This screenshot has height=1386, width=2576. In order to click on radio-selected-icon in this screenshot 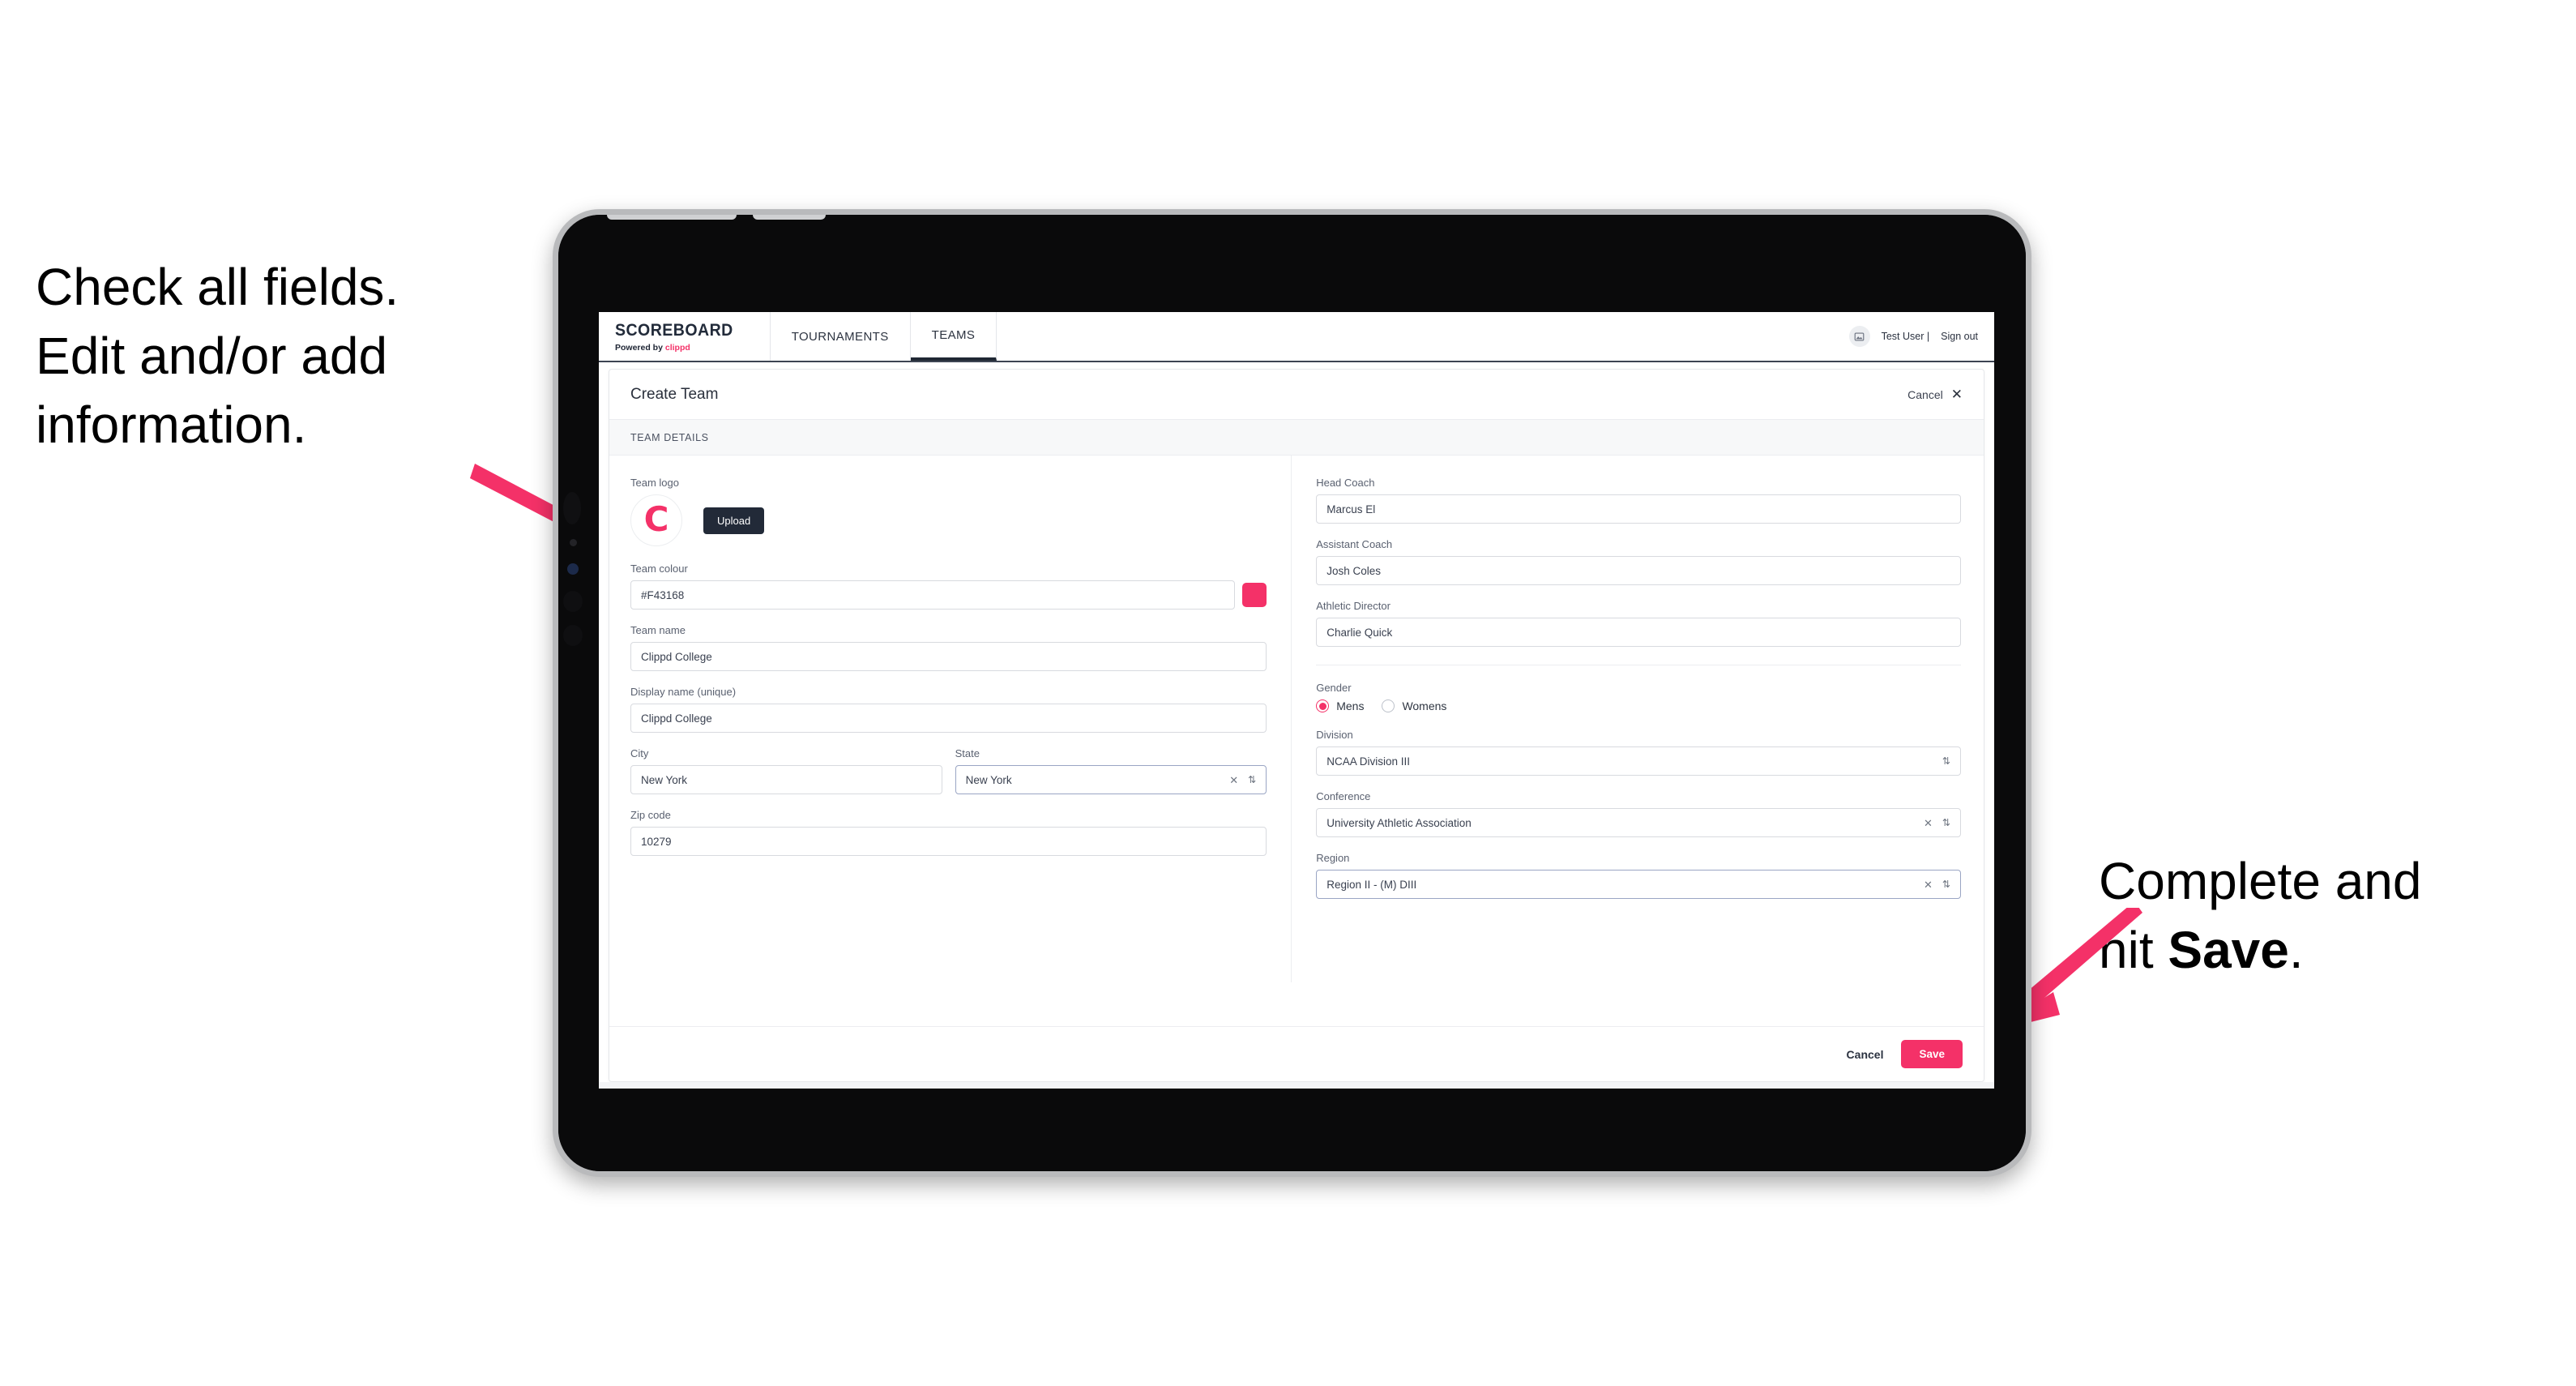, I will do `click(1323, 705)`.